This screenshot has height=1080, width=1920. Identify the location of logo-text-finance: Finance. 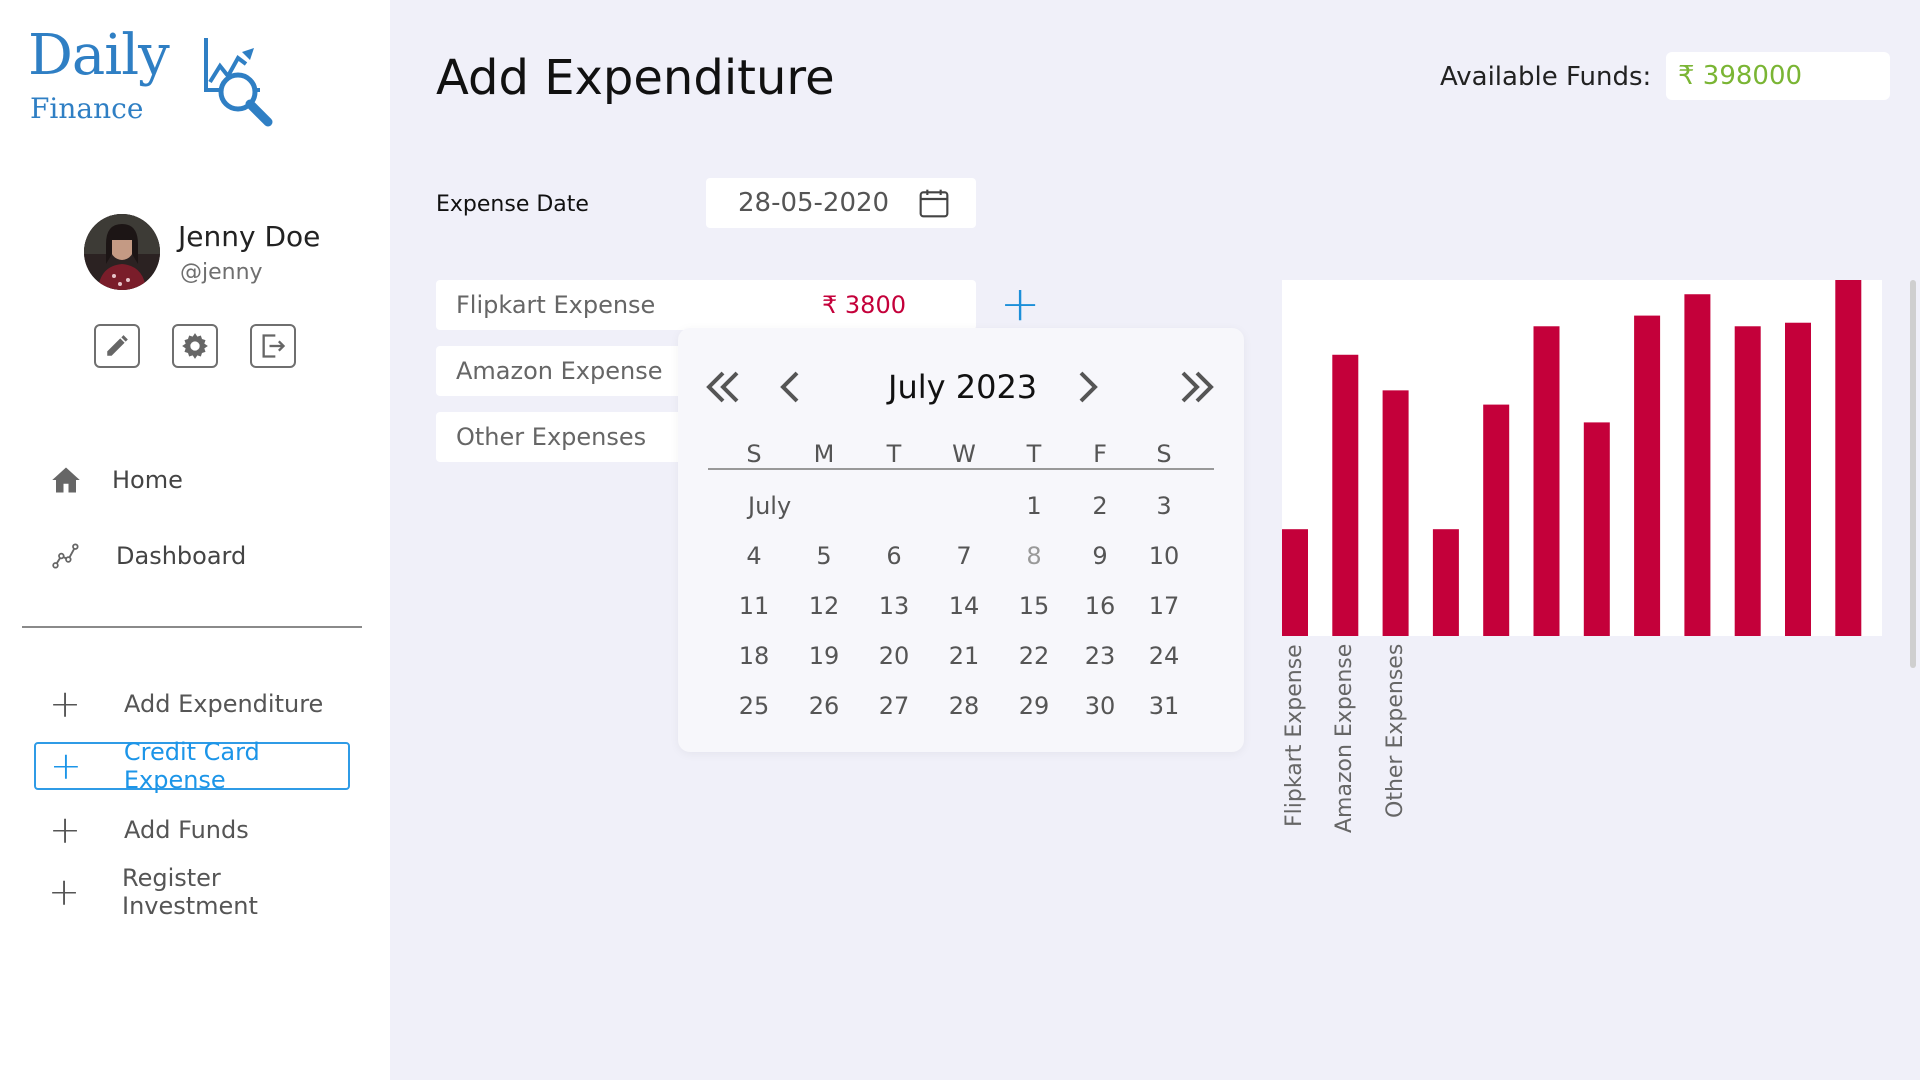
(87, 108).